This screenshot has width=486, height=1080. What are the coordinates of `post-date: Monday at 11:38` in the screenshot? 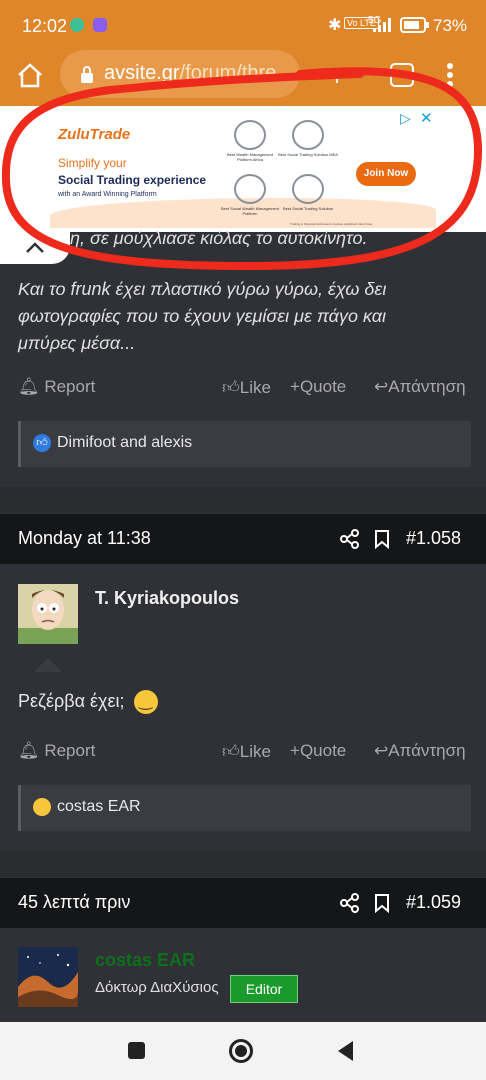 It's located at (84, 538).